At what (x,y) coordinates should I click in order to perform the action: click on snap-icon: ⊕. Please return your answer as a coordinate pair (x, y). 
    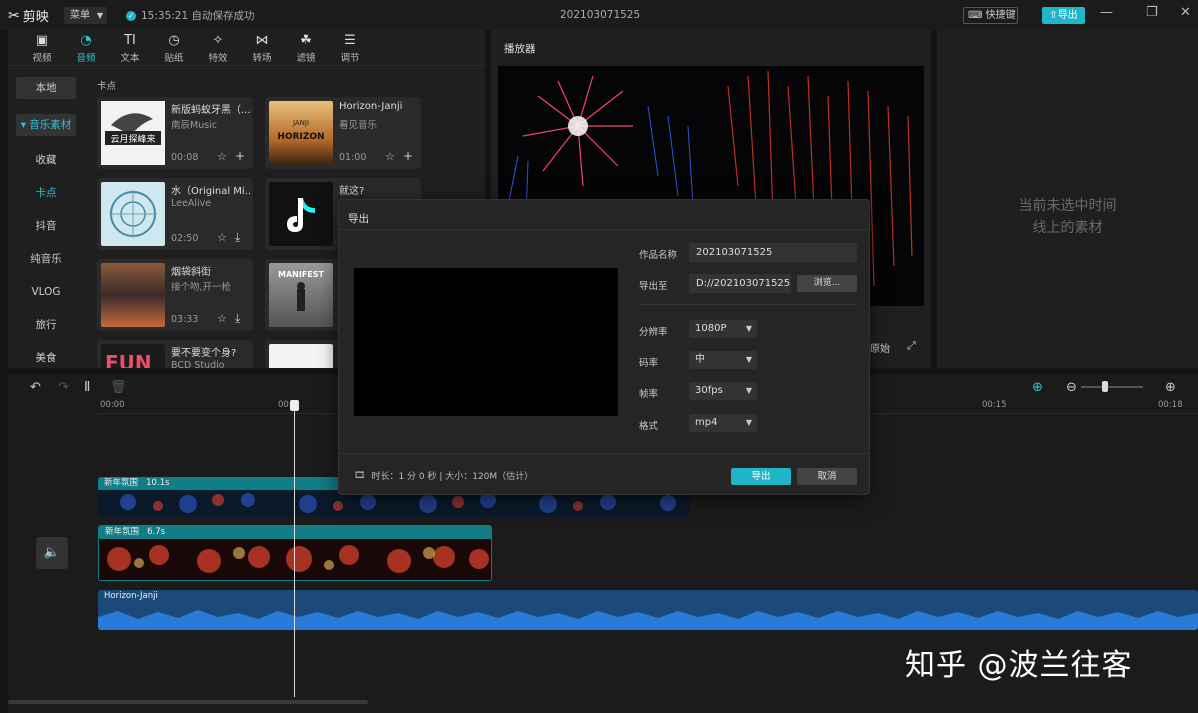
    Looking at the image, I should click on (1037, 387).